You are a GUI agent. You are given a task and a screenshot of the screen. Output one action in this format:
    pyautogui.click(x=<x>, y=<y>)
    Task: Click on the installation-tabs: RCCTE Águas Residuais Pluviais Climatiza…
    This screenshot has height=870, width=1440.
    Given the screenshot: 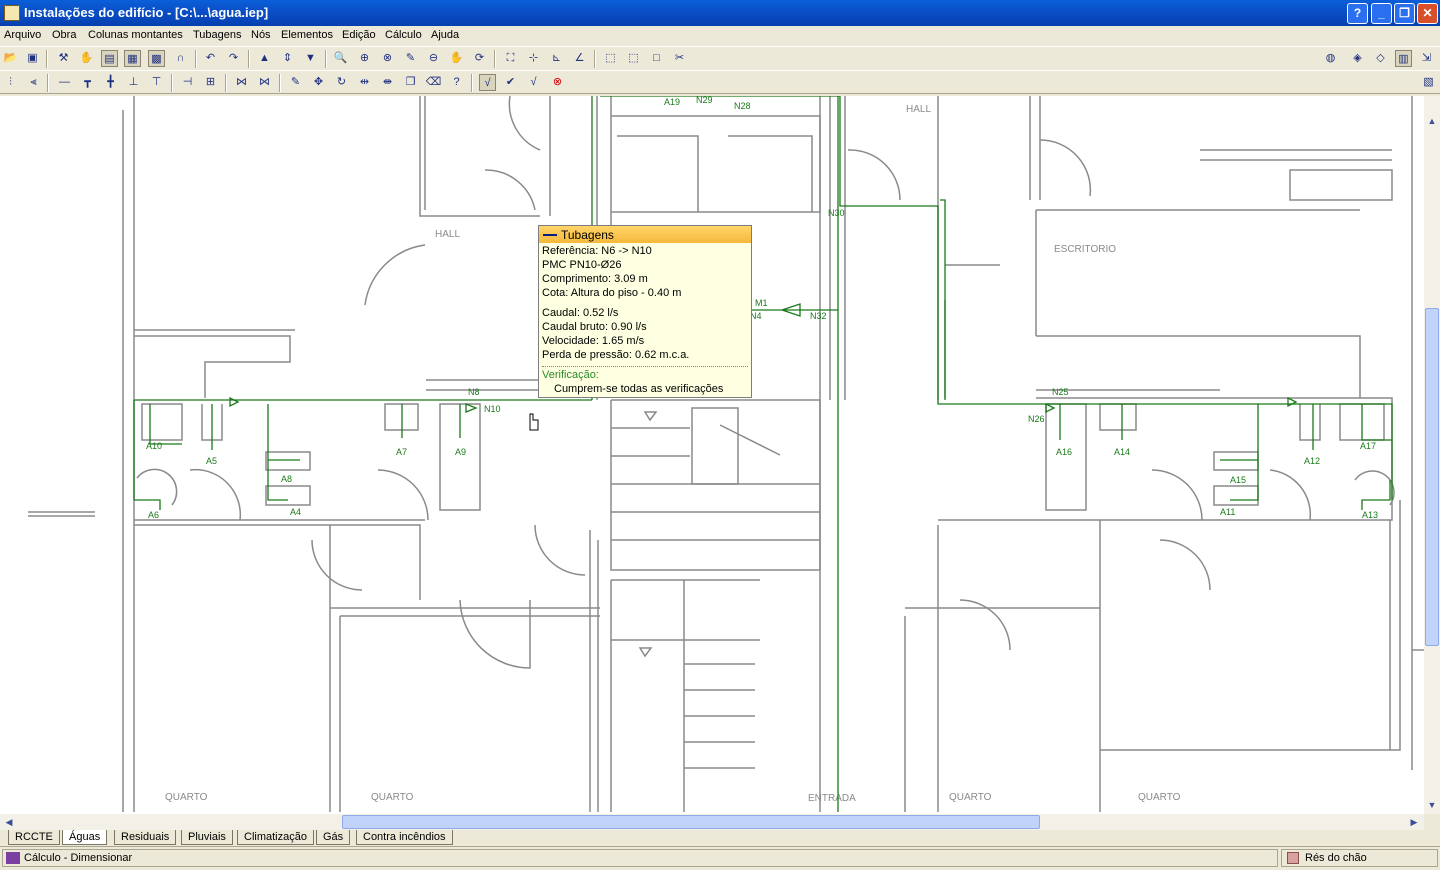 What is the action you would take?
    pyautogui.click(x=720, y=838)
    